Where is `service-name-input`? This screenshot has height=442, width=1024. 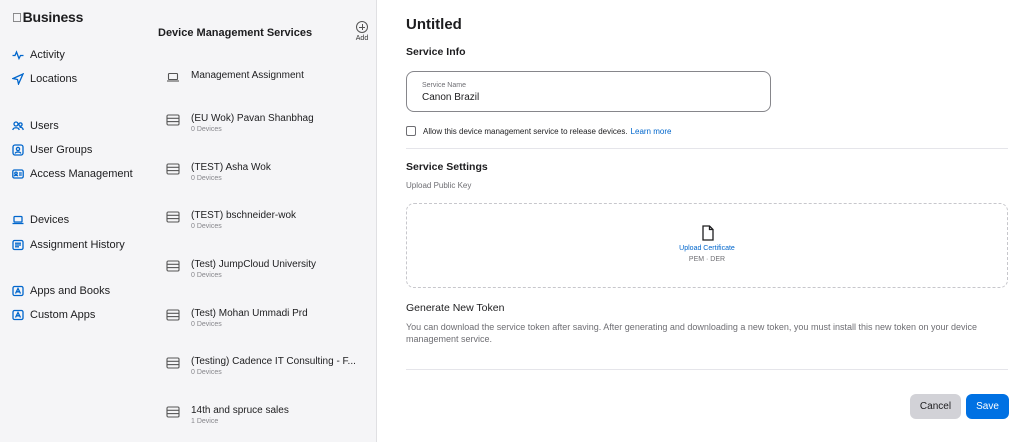 service-name-input is located at coordinates (587, 97).